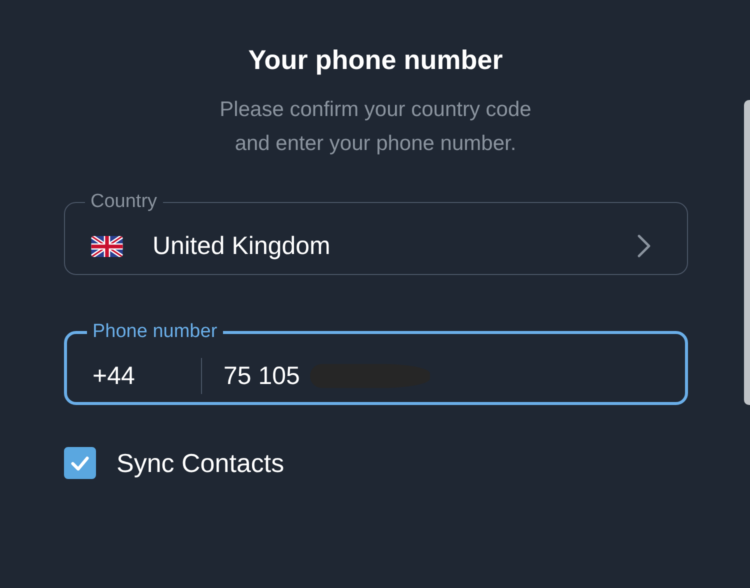  I want to click on checkbox, so click(80, 463).